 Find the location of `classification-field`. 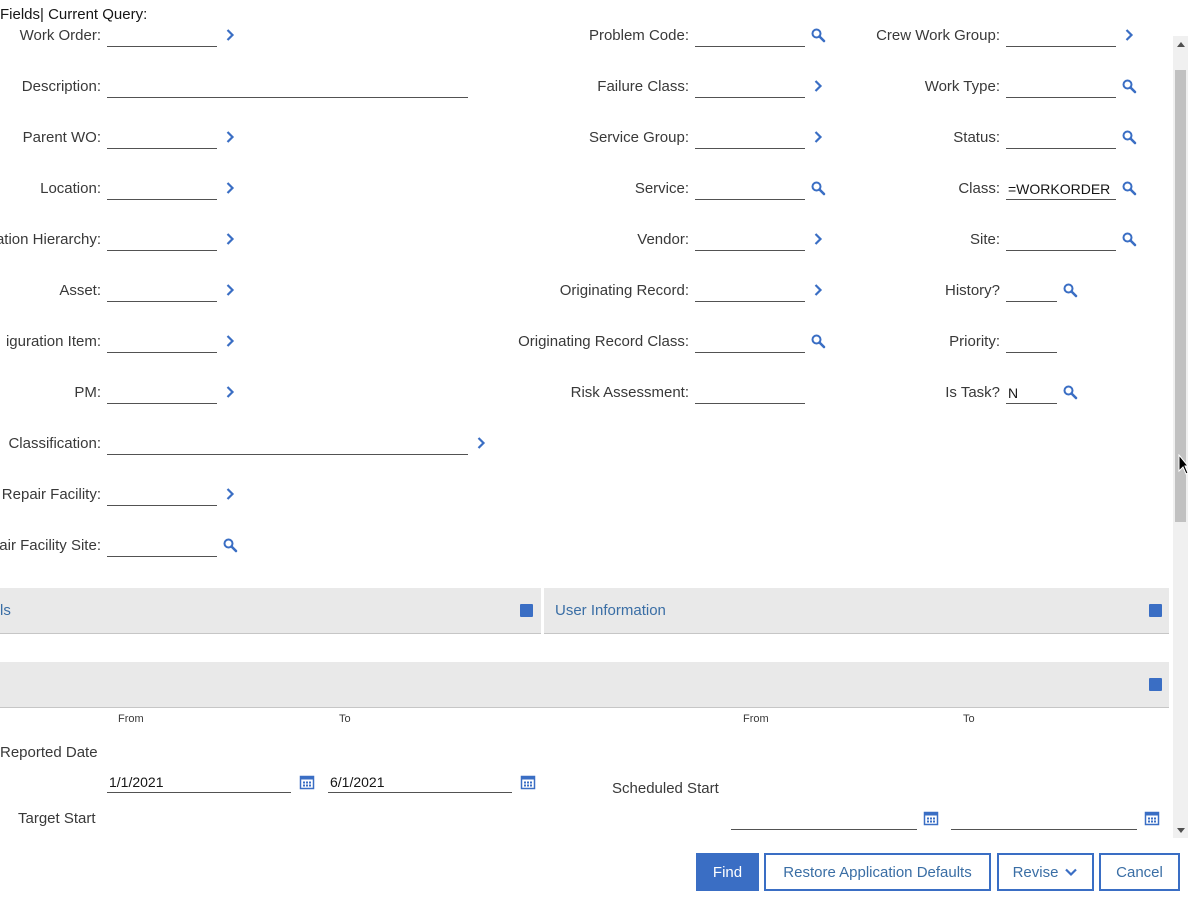

classification-field is located at coordinates (287, 444).